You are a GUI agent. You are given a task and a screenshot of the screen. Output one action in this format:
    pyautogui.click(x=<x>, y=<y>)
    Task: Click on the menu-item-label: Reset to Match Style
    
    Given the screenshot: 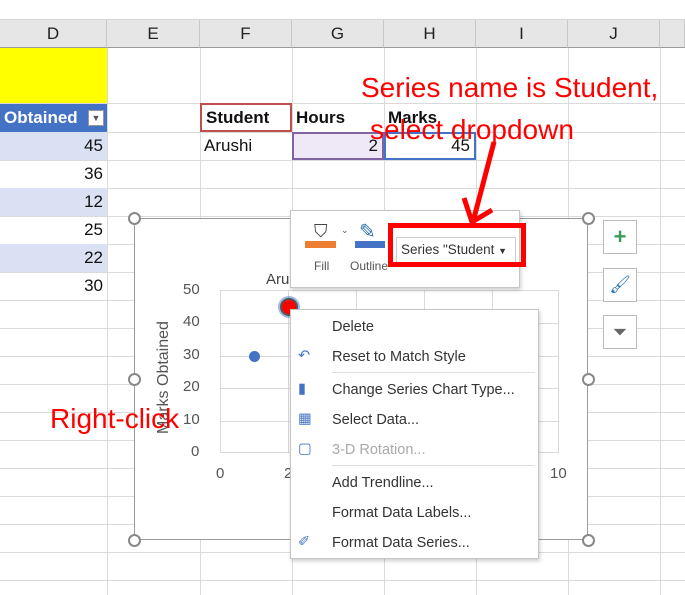 What is the action you would take?
    pyautogui.click(x=399, y=357)
    